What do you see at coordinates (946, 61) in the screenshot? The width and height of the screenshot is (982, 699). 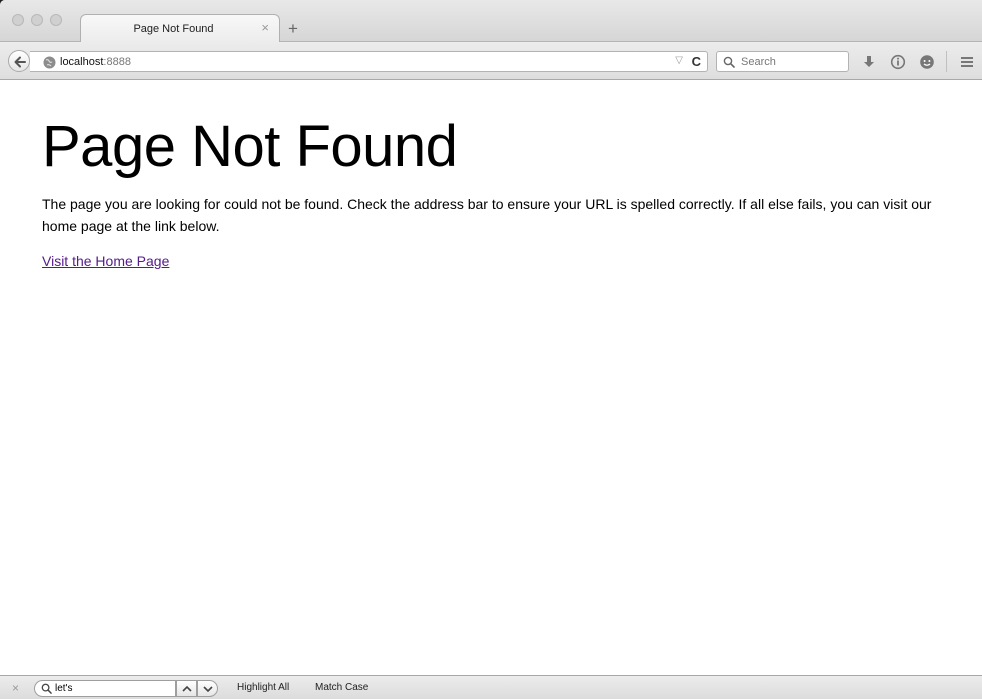 I see `toolbar-separator` at bounding box center [946, 61].